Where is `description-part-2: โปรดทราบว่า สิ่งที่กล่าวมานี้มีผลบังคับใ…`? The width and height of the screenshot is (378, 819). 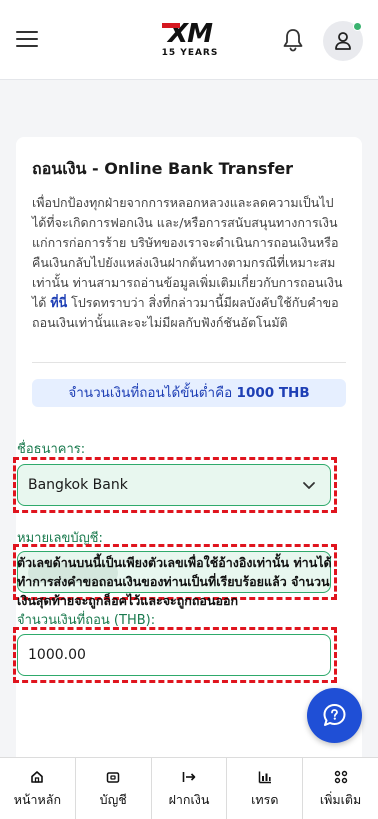
description-part-2: โปรดทราบว่า สิ่งที่กล่าวมานี้มีผลบังคับใ… is located at coordinates (185, 312).